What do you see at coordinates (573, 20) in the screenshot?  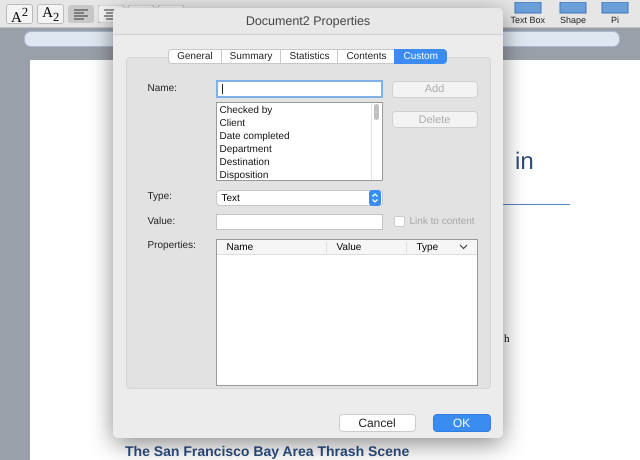 I see `insert-button: Shape` at bounding box center [573, 20].